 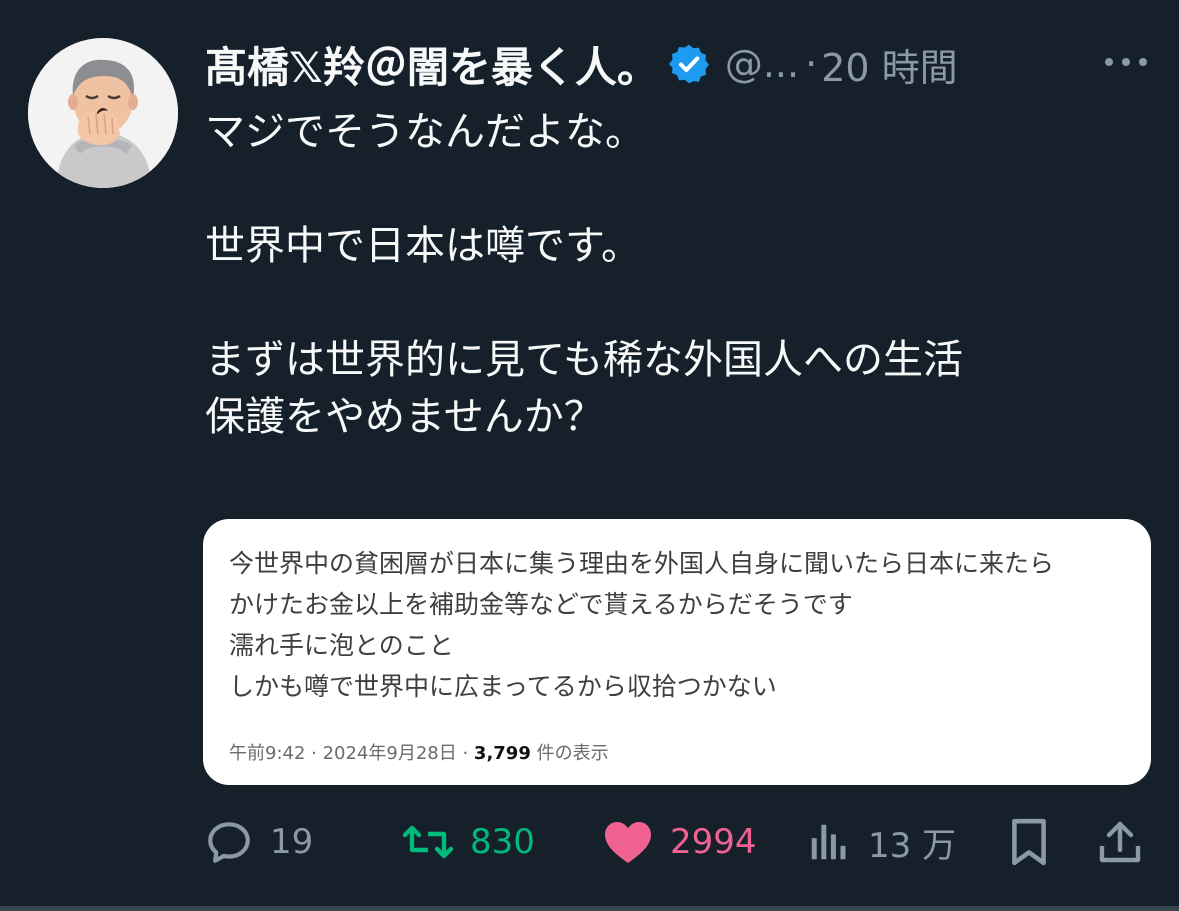 I want to click on verified-badge-icon, so click(x=688, y=64).